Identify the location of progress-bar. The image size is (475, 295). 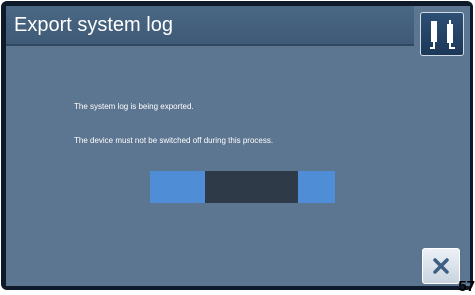
(242, 187).